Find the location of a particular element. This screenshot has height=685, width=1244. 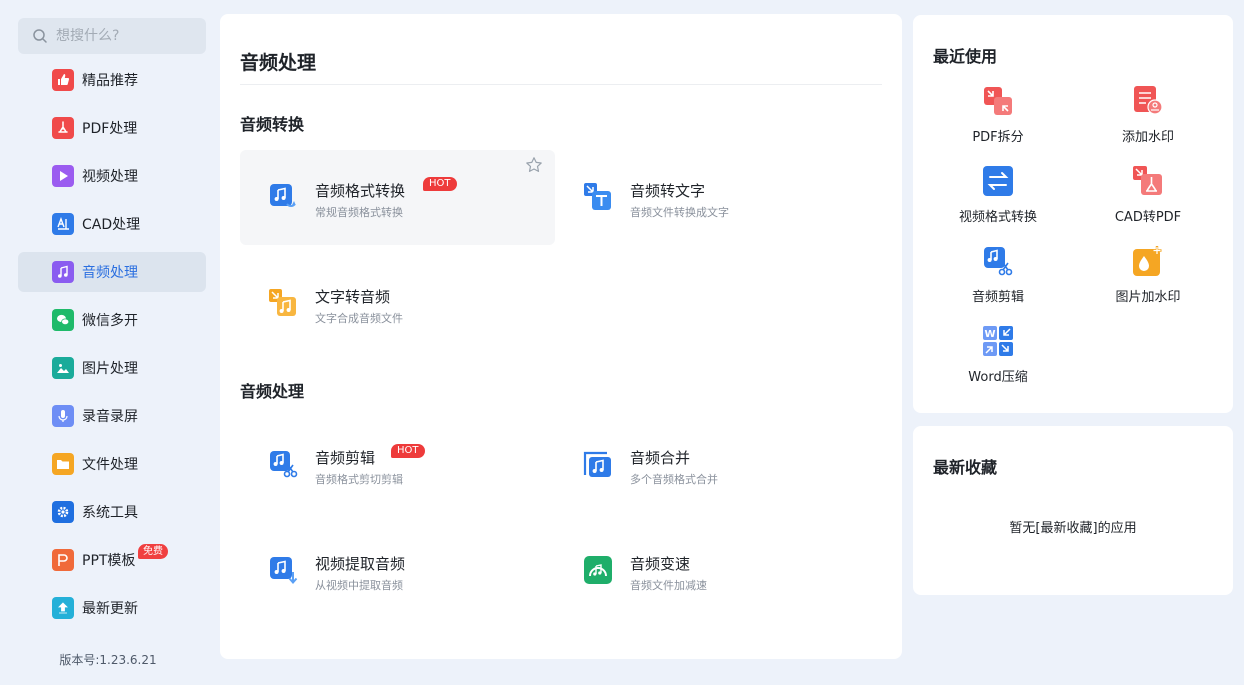

sidebar-item-label: 文件处理 is located at coordinates (110, 465).